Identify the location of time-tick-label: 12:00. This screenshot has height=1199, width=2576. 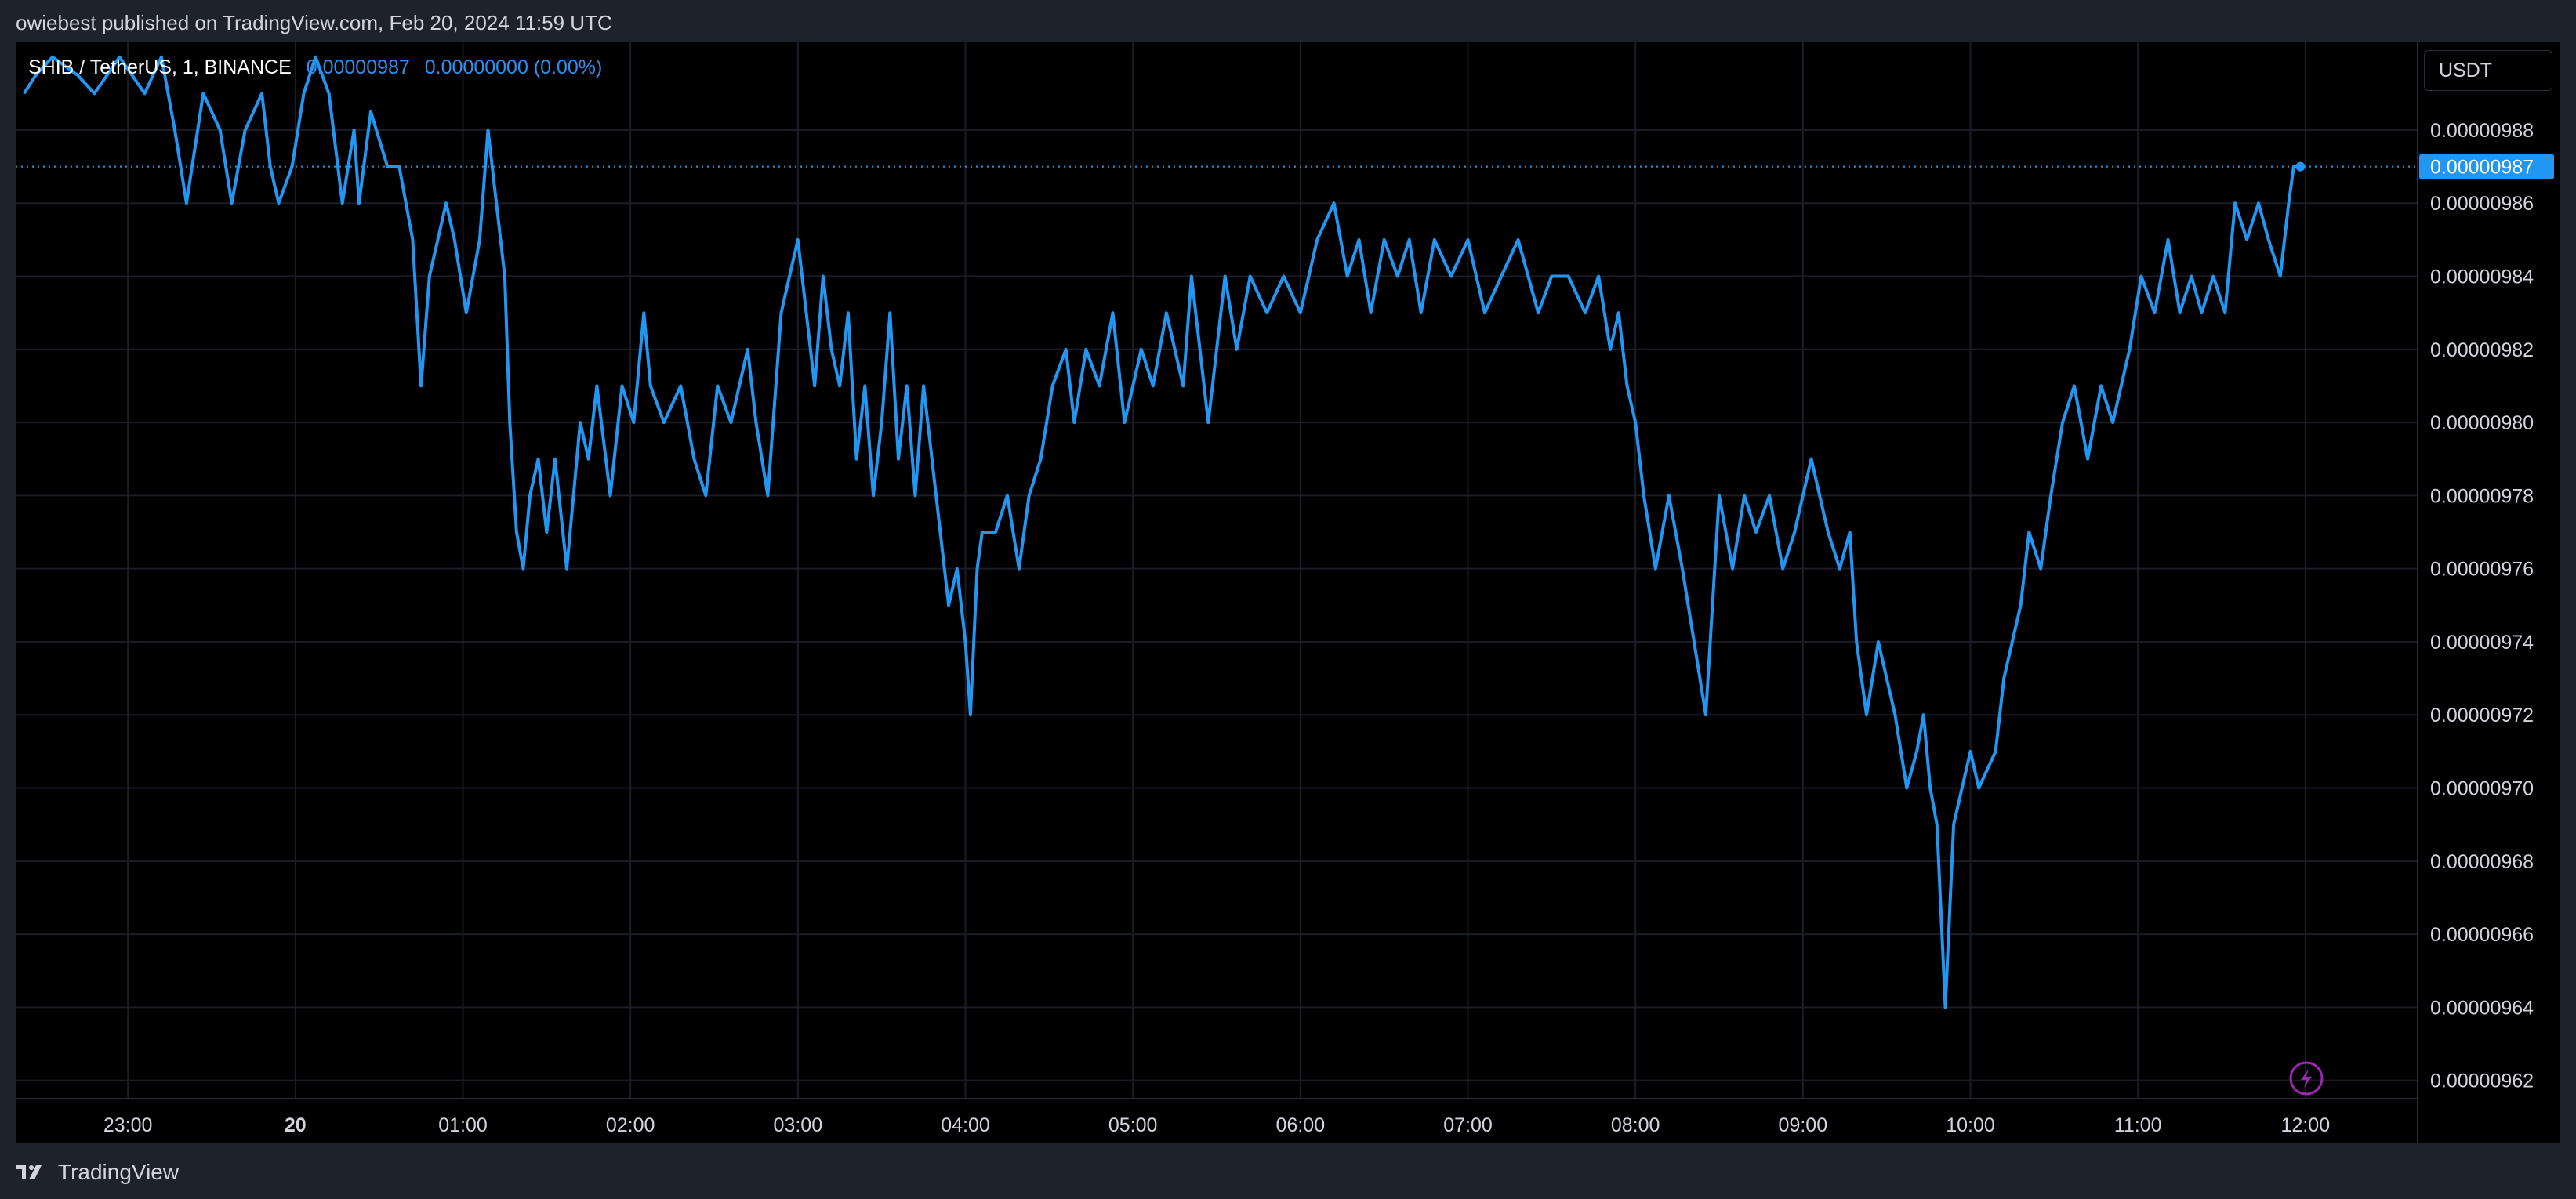
(2306, 1125).